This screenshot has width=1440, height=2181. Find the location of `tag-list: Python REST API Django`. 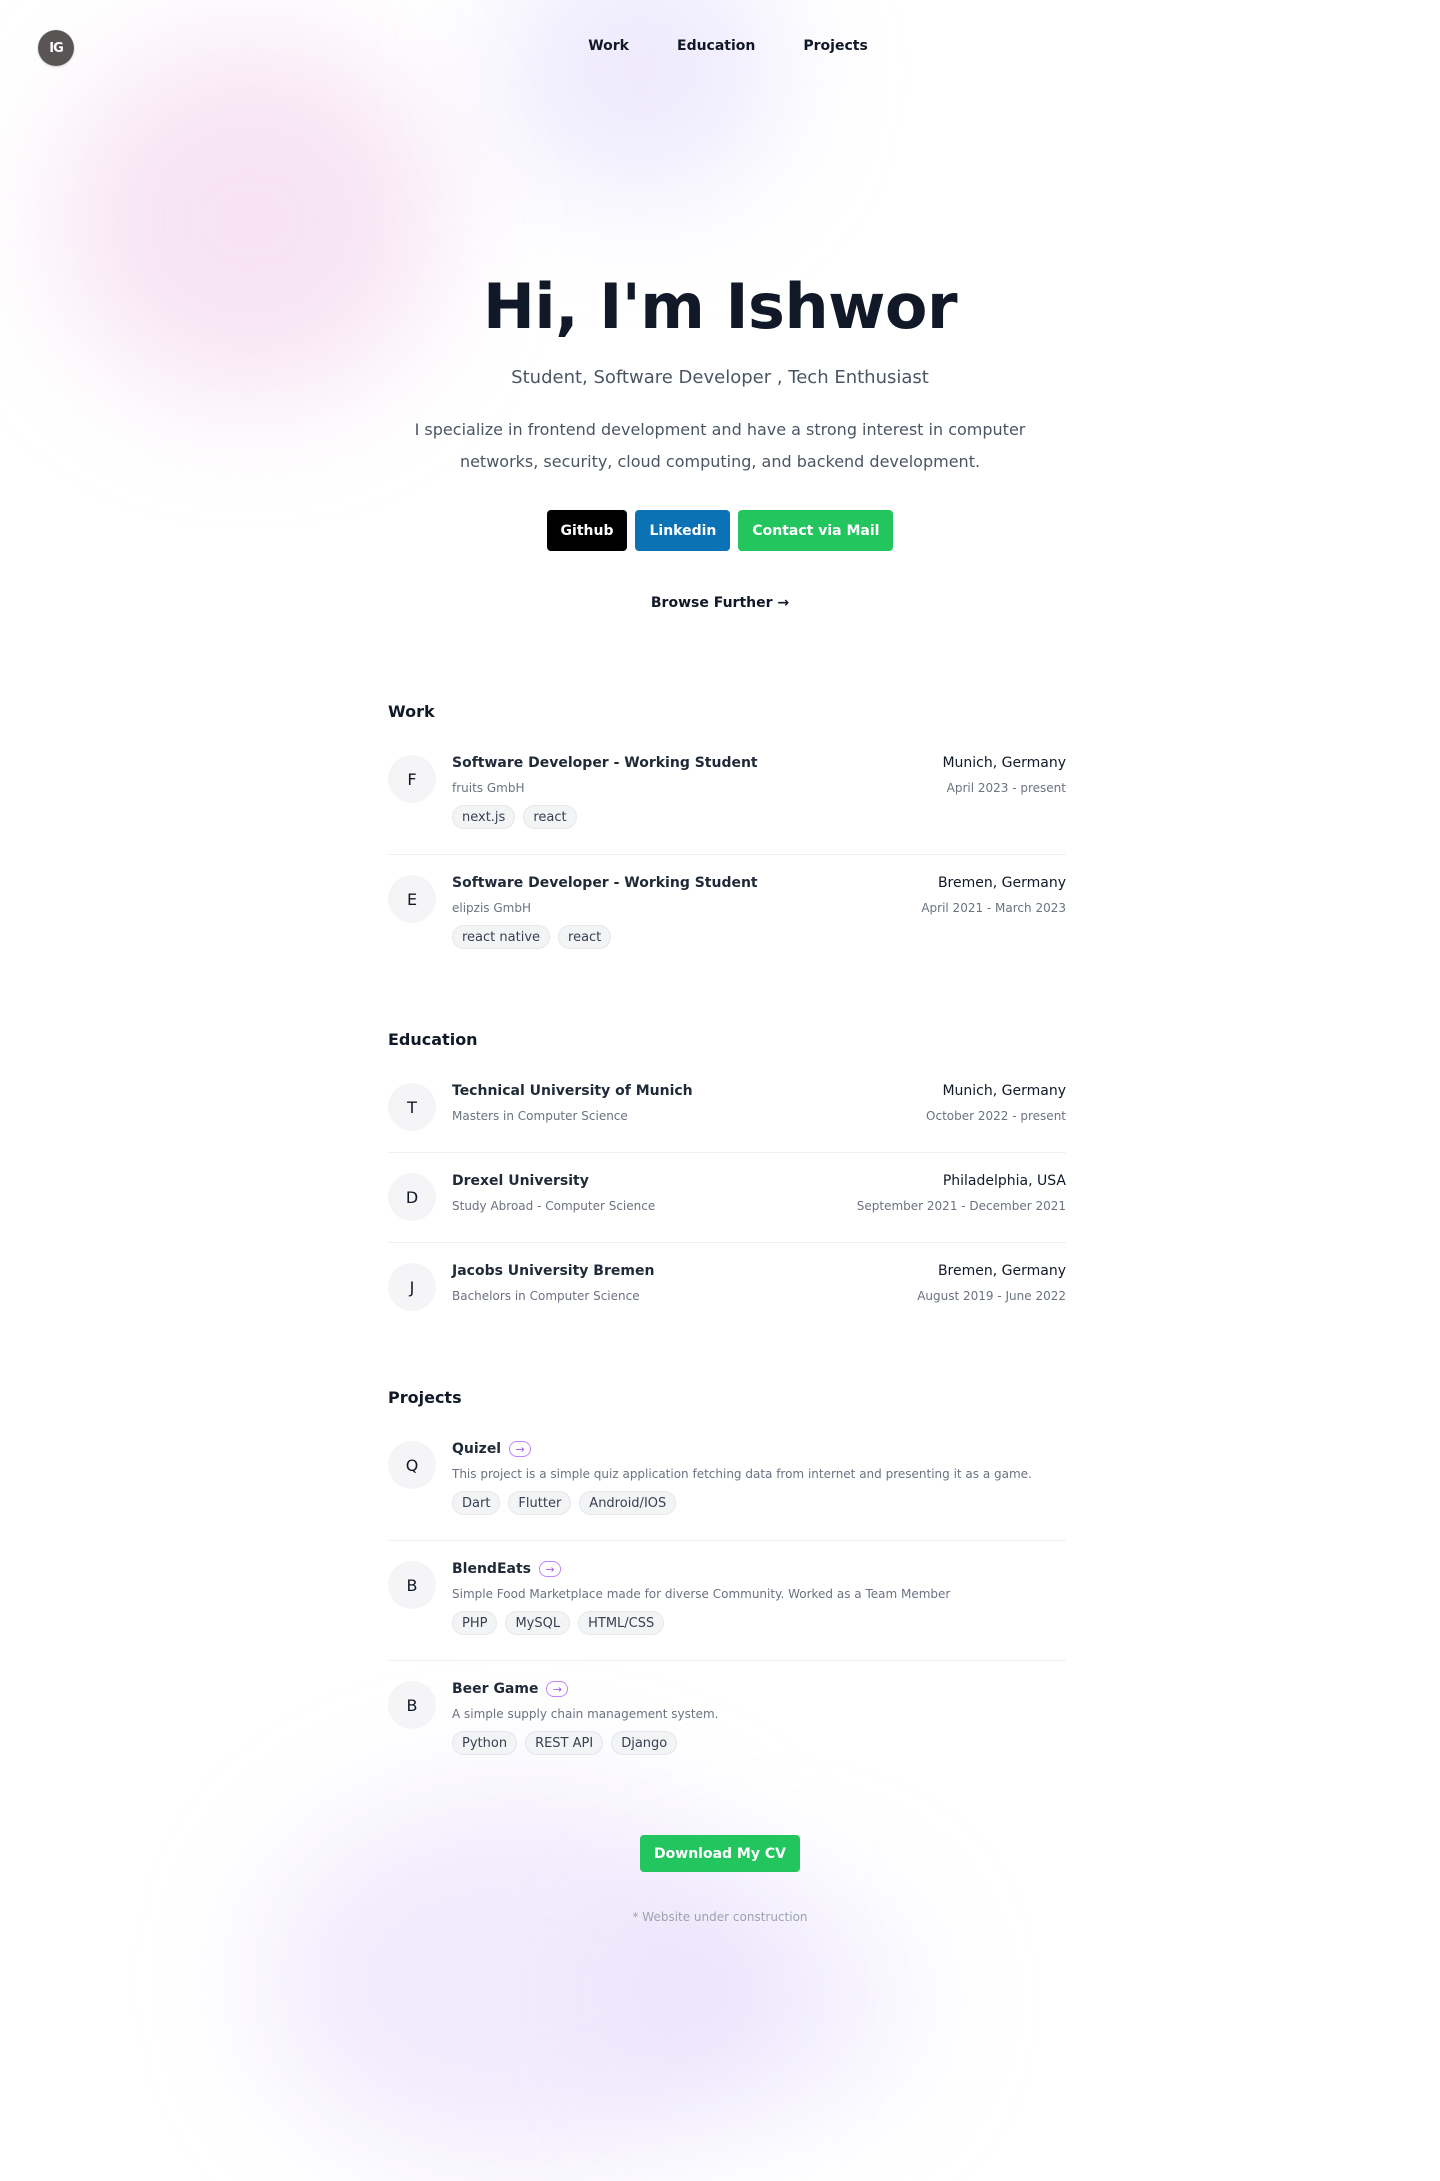

tag-list: Python REST API Django is located at coordinates (759, 1743).